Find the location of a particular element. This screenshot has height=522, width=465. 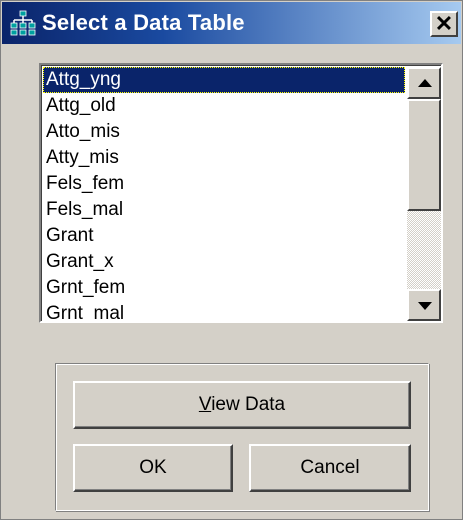

view-data-button: View Data is located at coordinates (242, 405).